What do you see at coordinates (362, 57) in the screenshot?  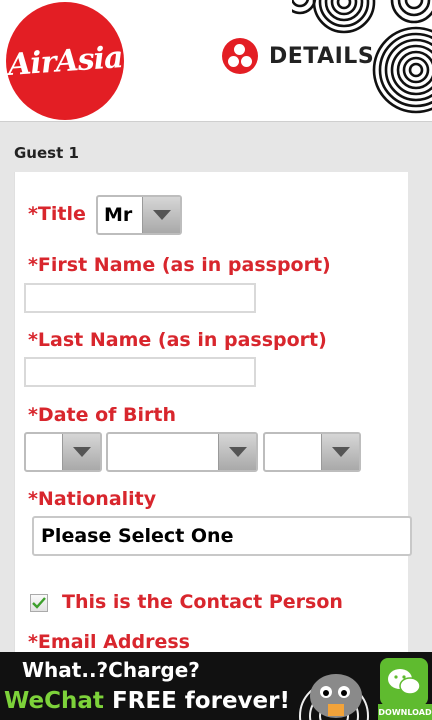 I see `concentric-circles-decoration` at bounding box center [362, 57].